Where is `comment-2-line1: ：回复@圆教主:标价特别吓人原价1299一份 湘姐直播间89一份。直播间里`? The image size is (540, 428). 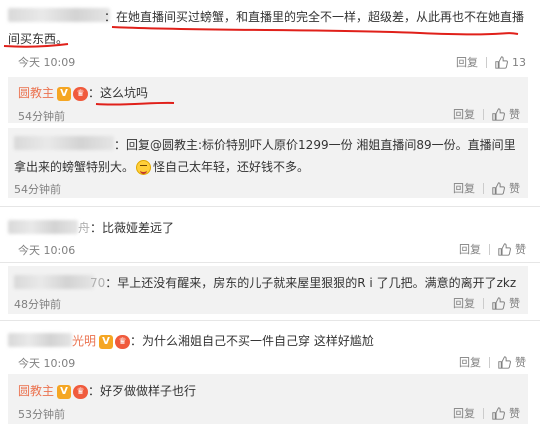
comment-2-line1: ：回复@圆教主:标价特别吓人原价1299一份 湘姐直播间89一份。直播间里 is located at coordinates (315, 145).